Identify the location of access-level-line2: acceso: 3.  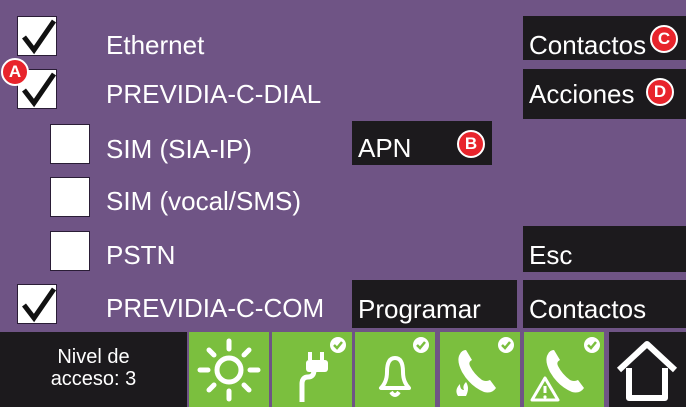
(93, 379).